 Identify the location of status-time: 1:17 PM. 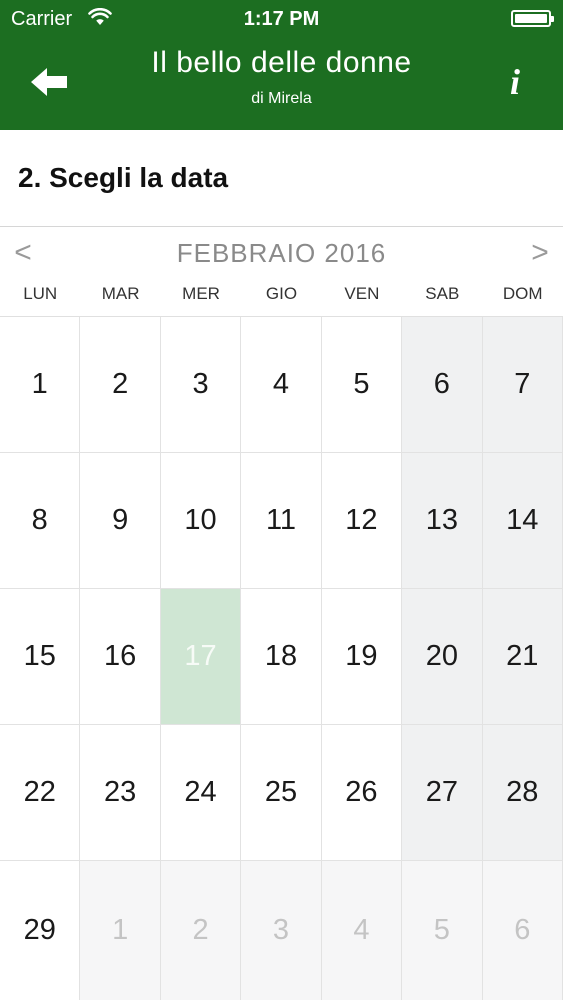
(281, 19).